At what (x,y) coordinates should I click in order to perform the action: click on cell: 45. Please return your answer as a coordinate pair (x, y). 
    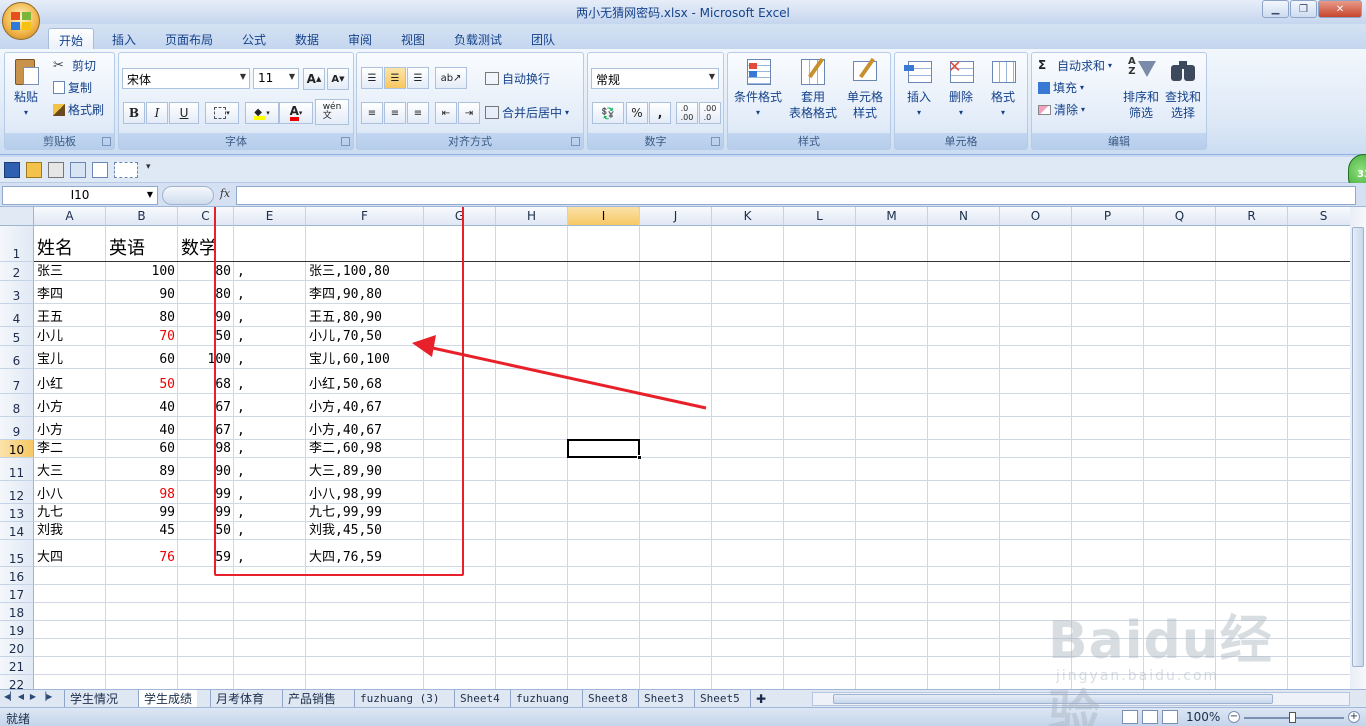
    Looking at the image, I should click on (142, 531).